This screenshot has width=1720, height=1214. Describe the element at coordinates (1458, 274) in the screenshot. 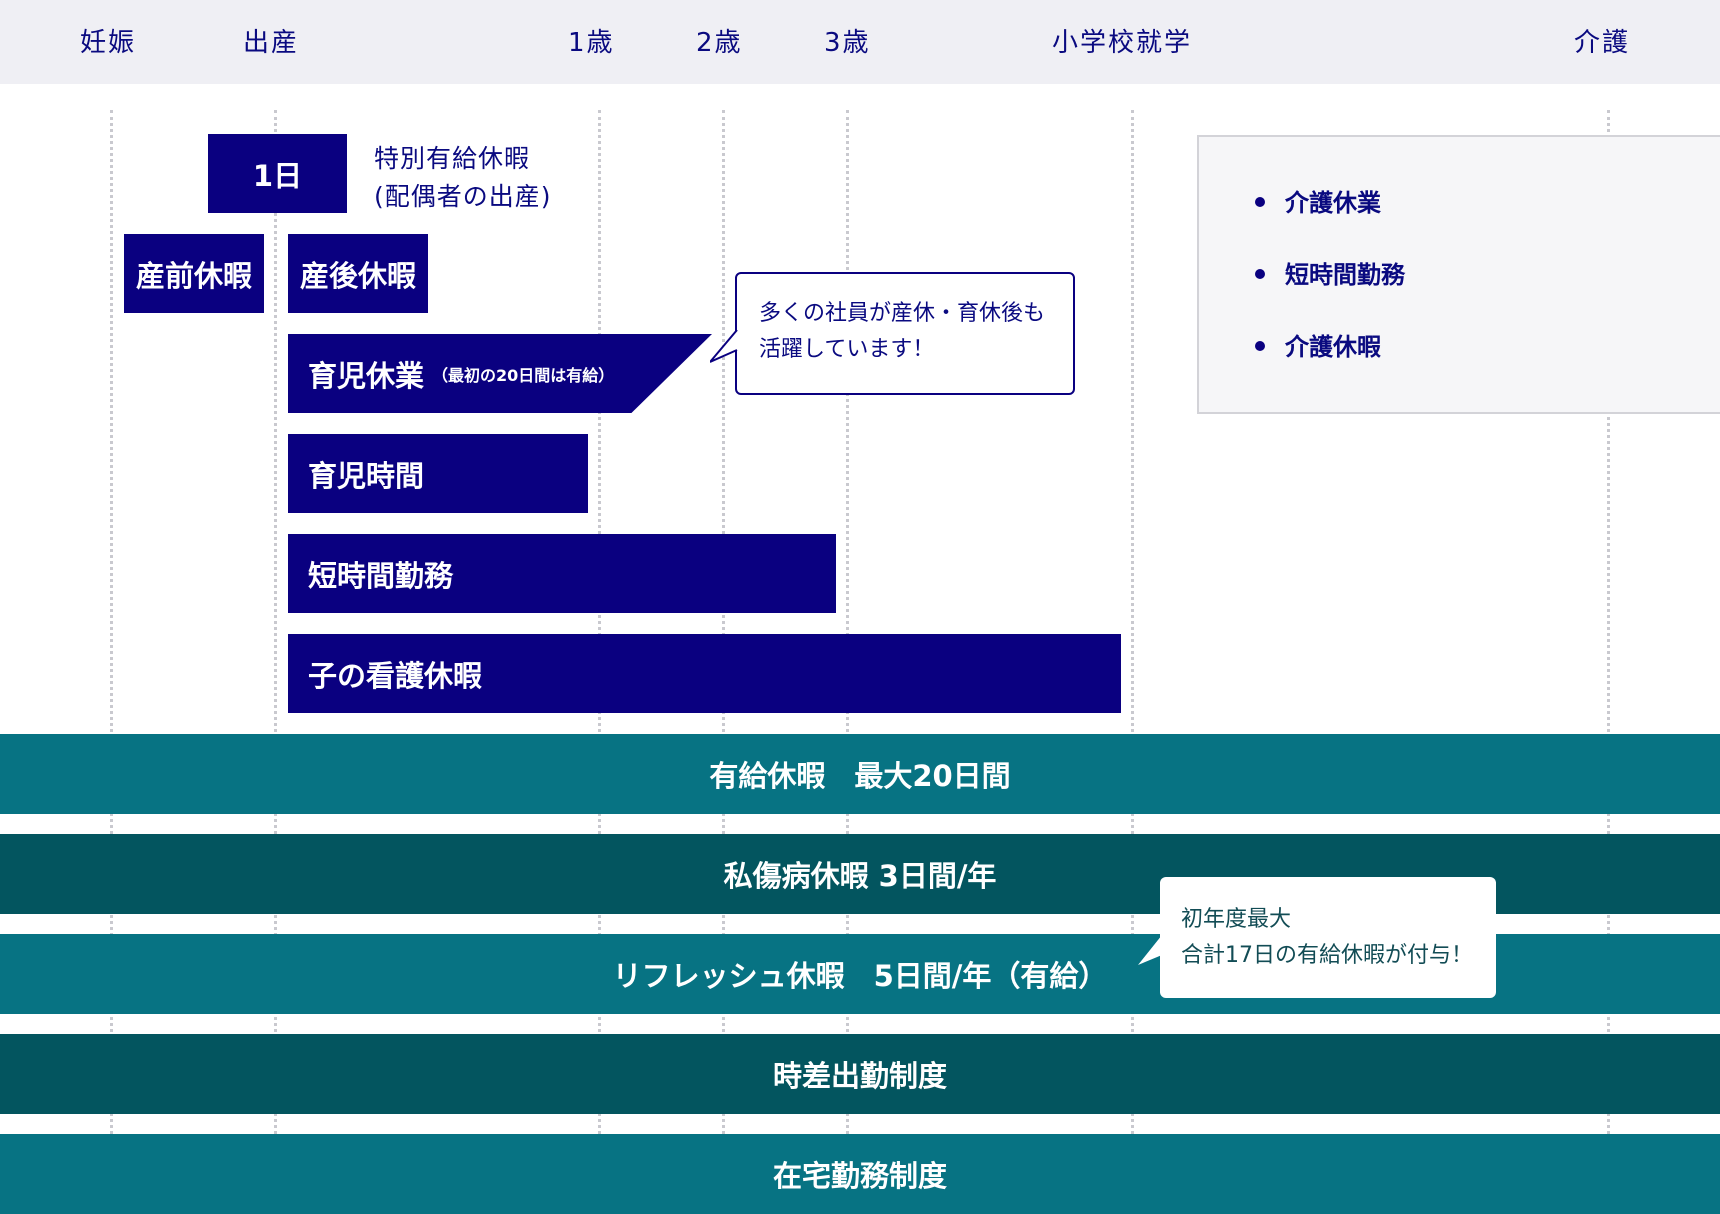

I see `nursing-care-box: 介護休業 短時間勤務 介護休暇` at that location.